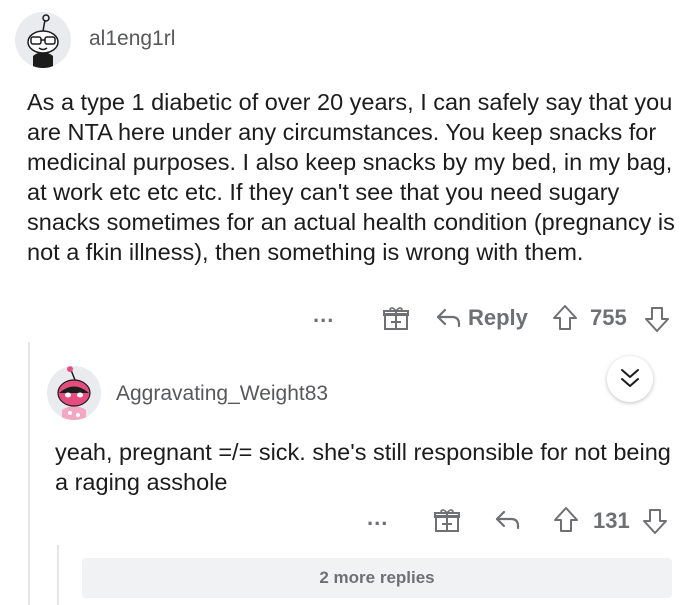  I want to click on reply-button: Reply, so click(482, 318).